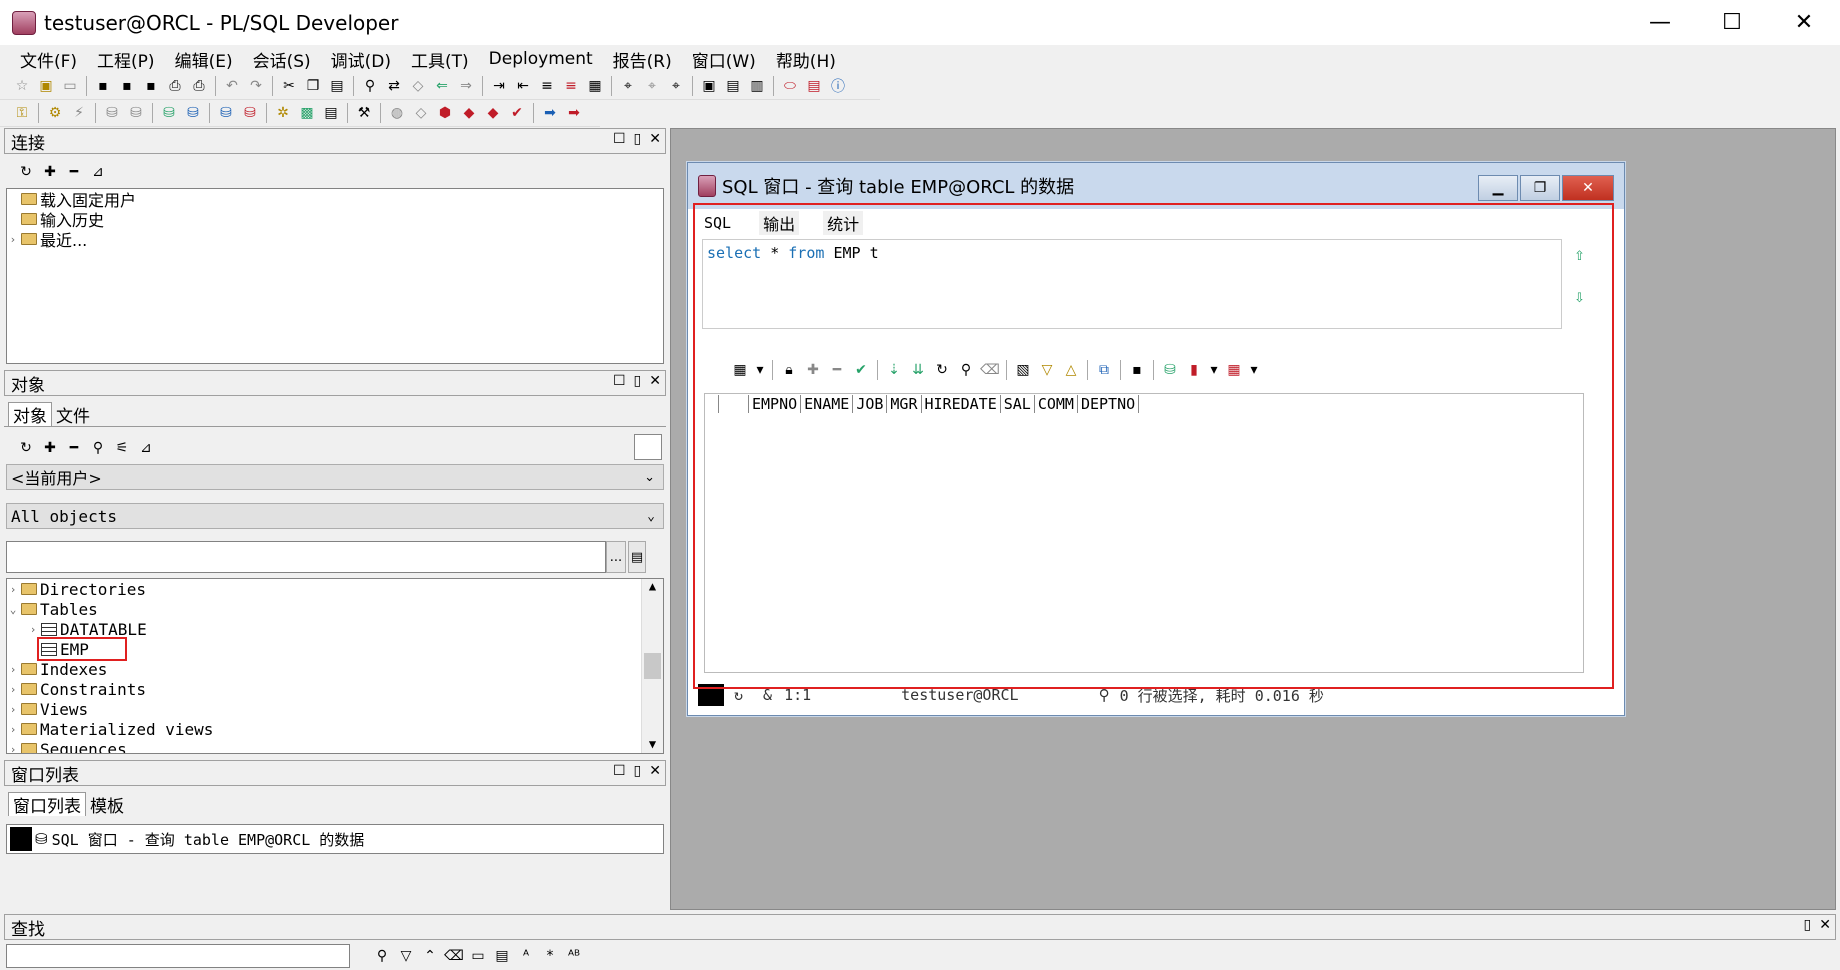 The height and width of the screenshot is (970, 1840). I want to click on bookmark-icon: ⌖, so click(628, 86).